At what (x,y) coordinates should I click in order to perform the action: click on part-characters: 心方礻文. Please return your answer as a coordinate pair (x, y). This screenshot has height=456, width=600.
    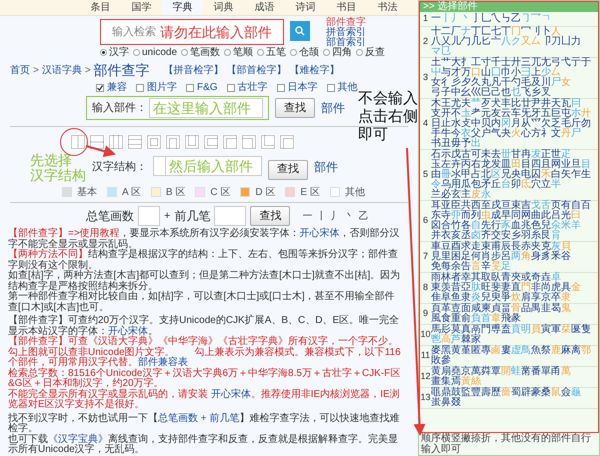
    Looking at the image, I should click on (541, 133).